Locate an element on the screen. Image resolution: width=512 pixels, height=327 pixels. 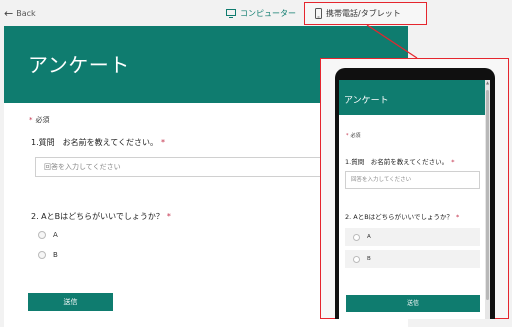
mobile-required-star: * is located at coordinates (347, 136).